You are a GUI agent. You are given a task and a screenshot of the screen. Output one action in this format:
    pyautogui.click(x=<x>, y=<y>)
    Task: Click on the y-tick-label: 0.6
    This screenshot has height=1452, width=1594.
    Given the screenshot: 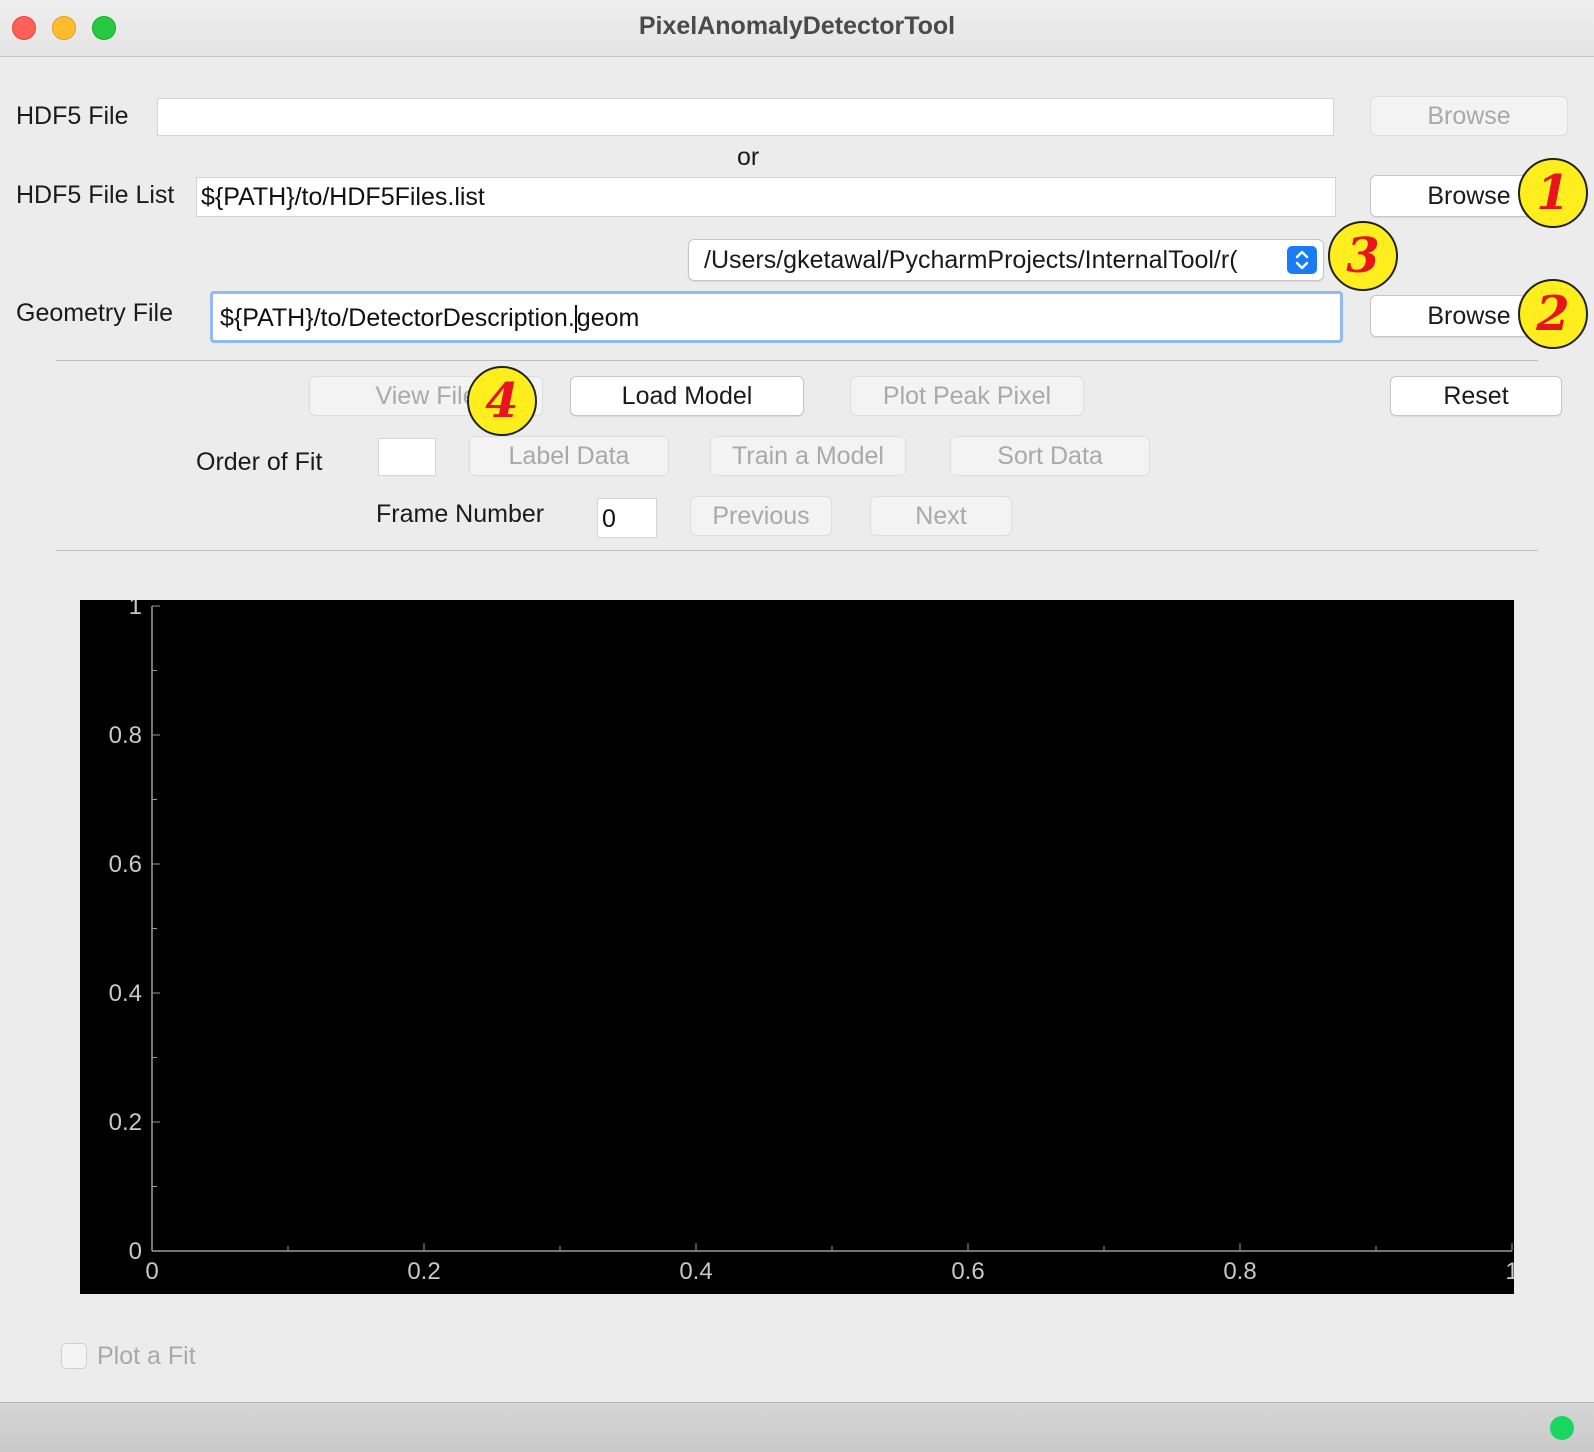 What is the action you would take?
    pyautogui.click(x=125, y=864)
    